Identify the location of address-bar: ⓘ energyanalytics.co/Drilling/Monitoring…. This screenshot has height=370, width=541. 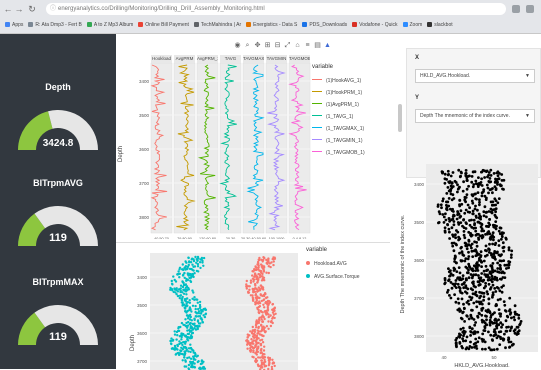
(276, 9).